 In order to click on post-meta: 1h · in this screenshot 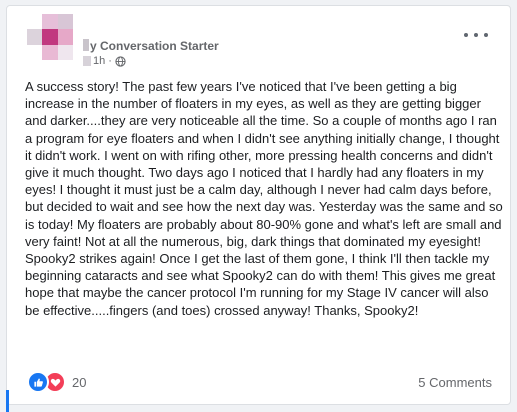, I will do `click(104, 61)`.